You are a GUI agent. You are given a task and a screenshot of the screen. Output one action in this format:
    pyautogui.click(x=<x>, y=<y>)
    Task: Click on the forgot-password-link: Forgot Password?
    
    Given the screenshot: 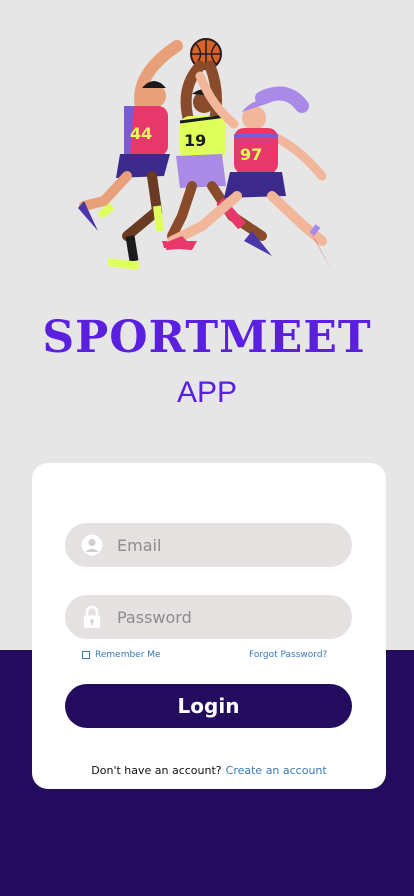 What is the action you would take?
    pyautogui.click(x=288, y=655)
    